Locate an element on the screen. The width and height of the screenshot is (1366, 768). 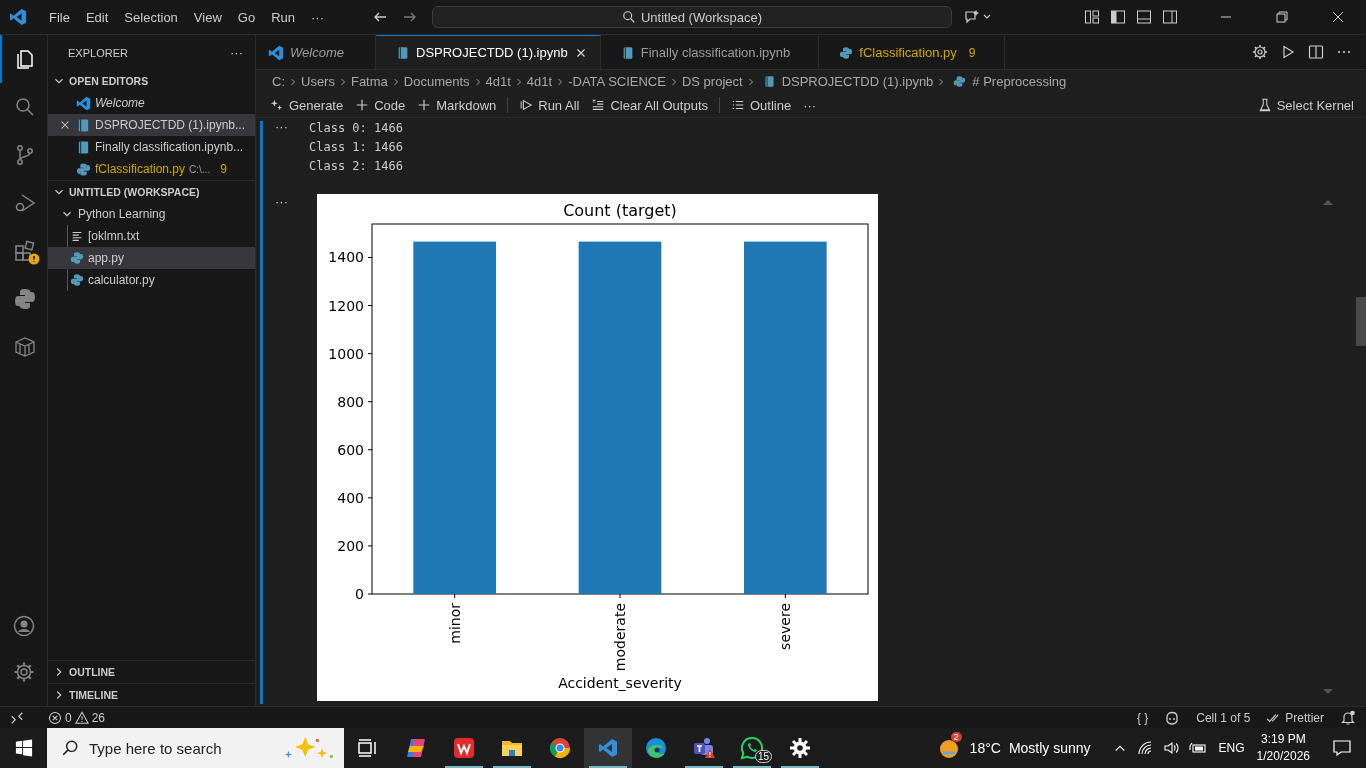
breadcrumb-item: Users is located at coordinates (318, 81).